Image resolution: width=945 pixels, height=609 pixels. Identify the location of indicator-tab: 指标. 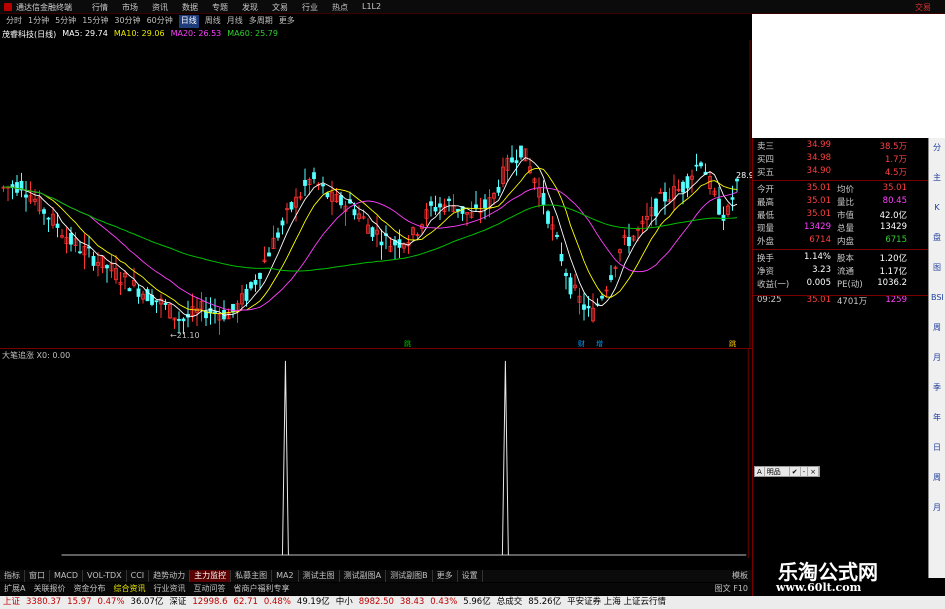
(12, 576).